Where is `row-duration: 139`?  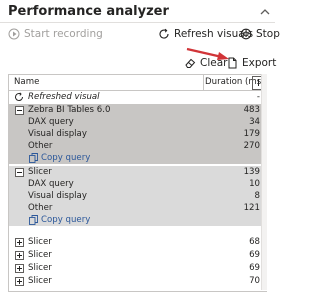
row-duration: 139 is located at coordinates (251, 172).